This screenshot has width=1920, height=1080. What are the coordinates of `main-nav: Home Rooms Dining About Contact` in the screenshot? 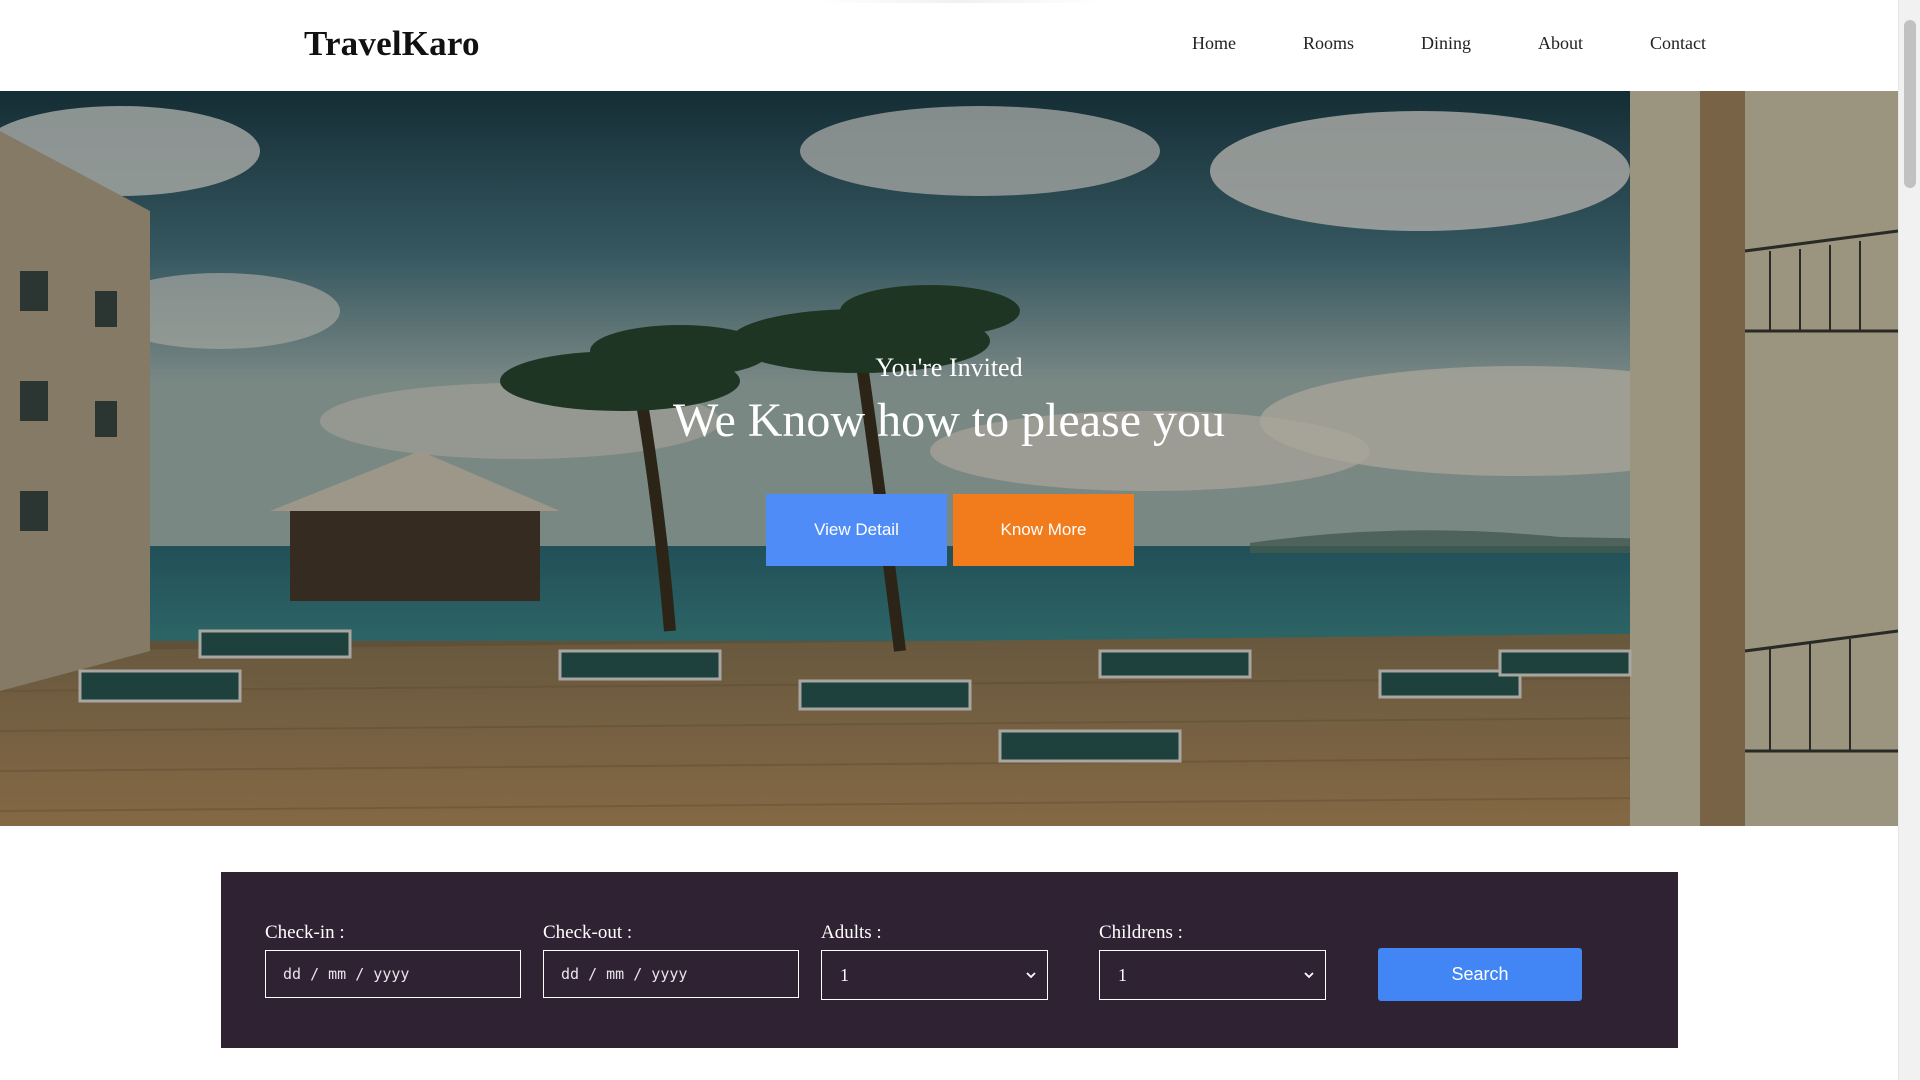 It's located at (1415, 43).